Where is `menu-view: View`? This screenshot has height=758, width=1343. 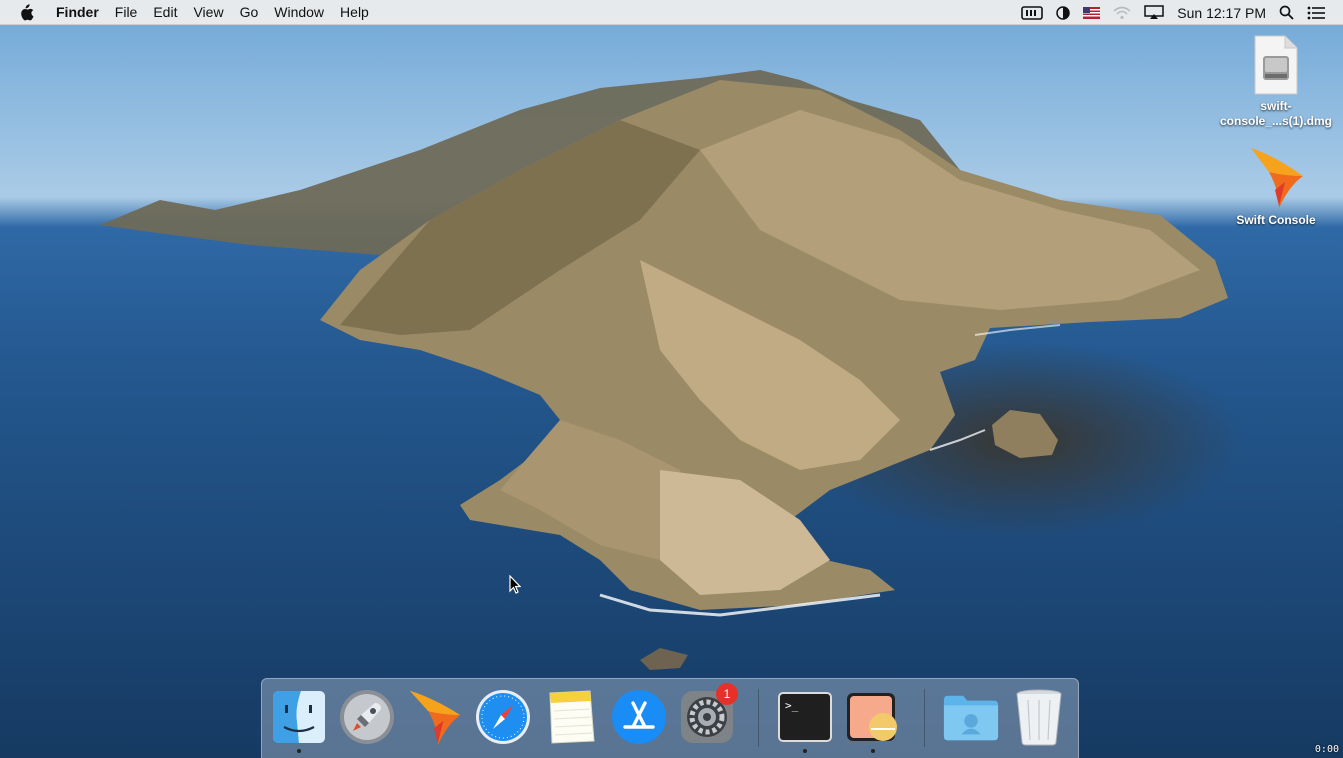
menu-view: View is located at coordinates (208, 12).